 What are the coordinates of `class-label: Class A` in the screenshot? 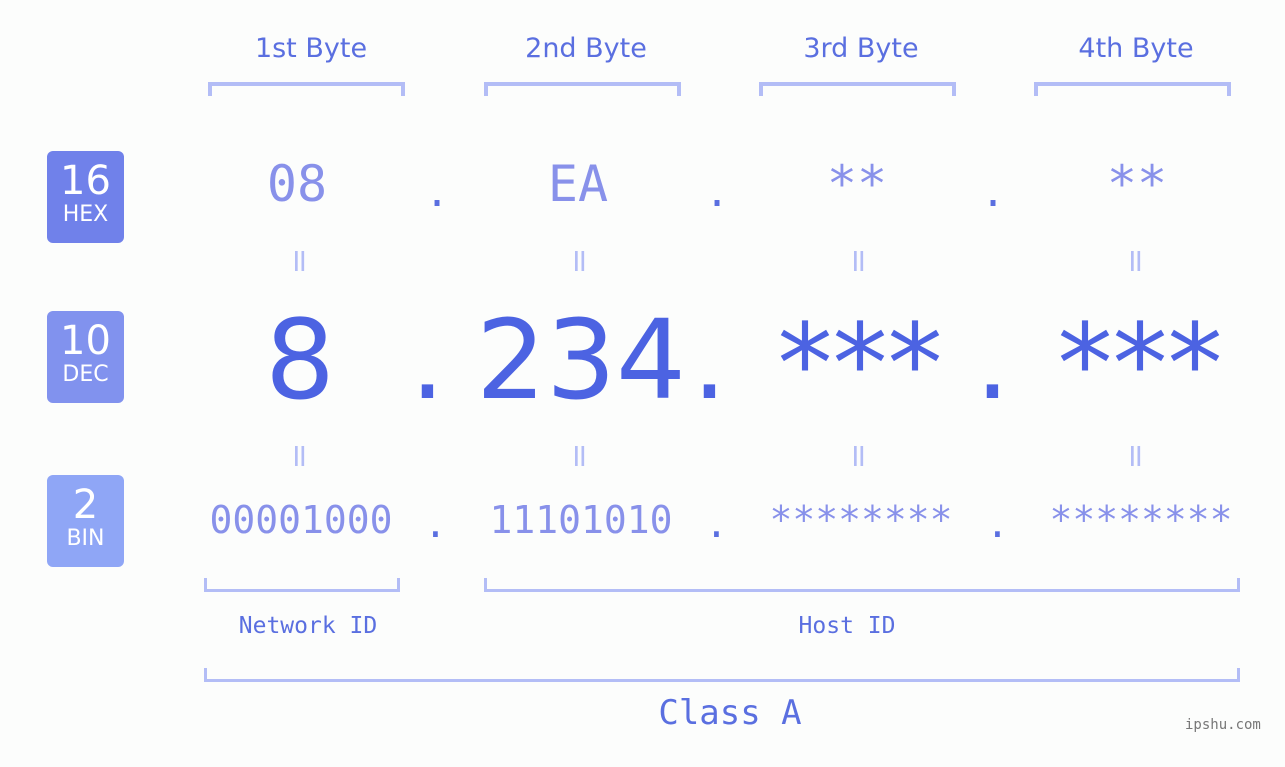 It's located at (730, 713).